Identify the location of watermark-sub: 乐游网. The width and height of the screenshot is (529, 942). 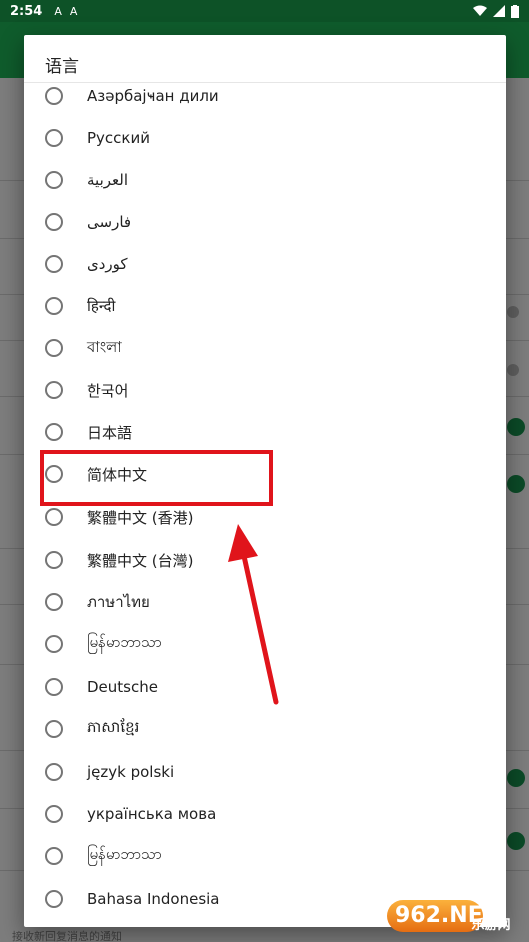
(491, 925).